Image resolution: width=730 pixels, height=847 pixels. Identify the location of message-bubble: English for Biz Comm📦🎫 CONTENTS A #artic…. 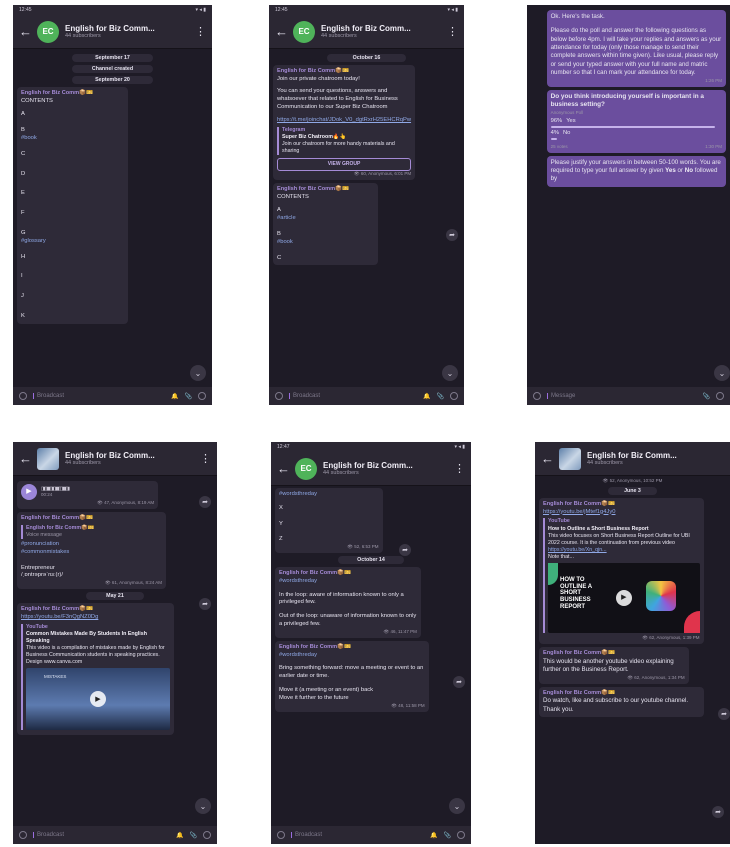
(325, 224).